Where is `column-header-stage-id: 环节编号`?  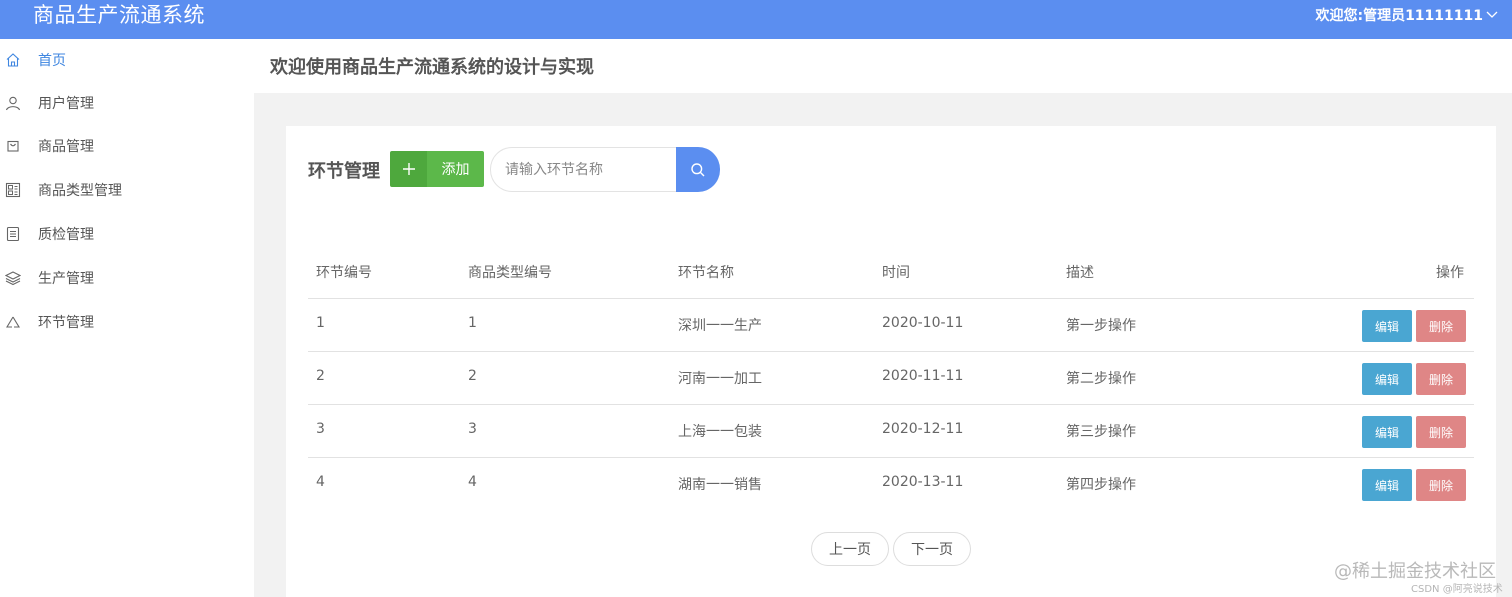 column-header-stage-id: 环节编号 is located at coordinates (344, 273).